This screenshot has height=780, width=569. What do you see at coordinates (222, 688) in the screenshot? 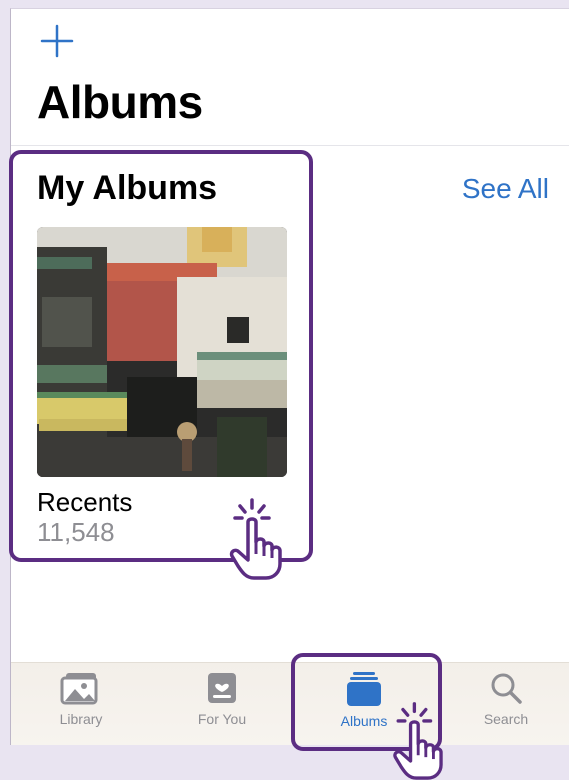
I see `for-you-icon` at bounding box center [222, 688].